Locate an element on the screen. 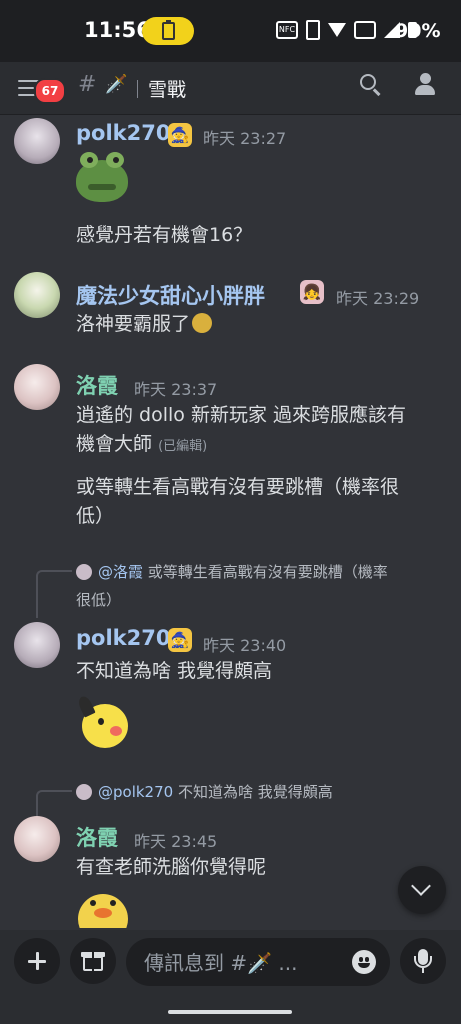 The width and height of the screenshot is (461, 1024). status-bar: 11:56 NFC 90% is located at coordinates (230, 31).